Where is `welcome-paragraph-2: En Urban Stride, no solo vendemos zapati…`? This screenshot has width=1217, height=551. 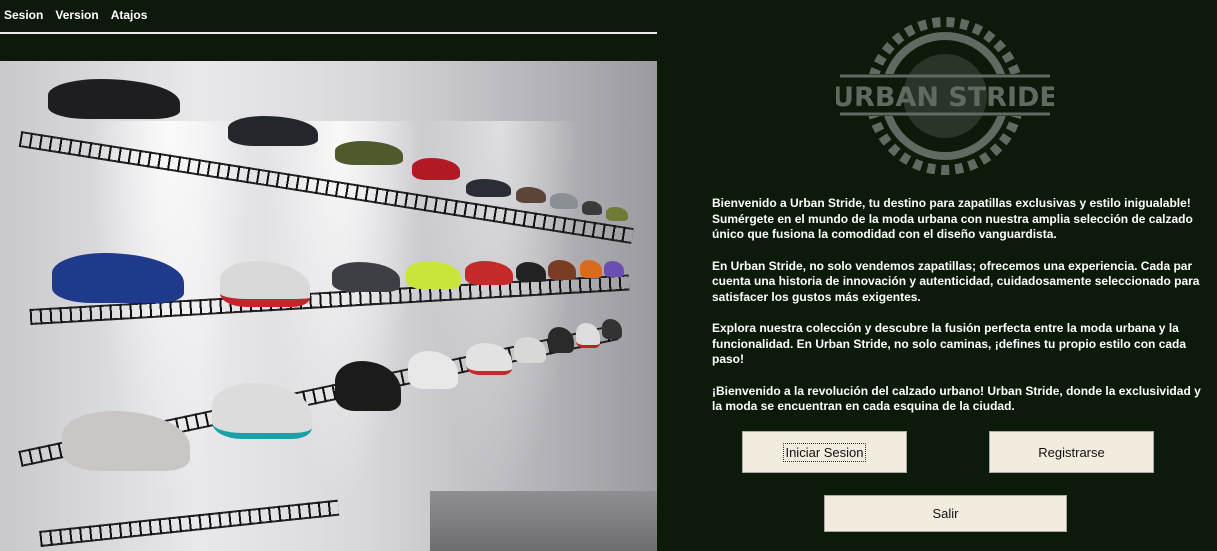
welcome-paragraph-2: En Urban Stride, no solo vendemos zapati… is located at coordinates (956, 281).